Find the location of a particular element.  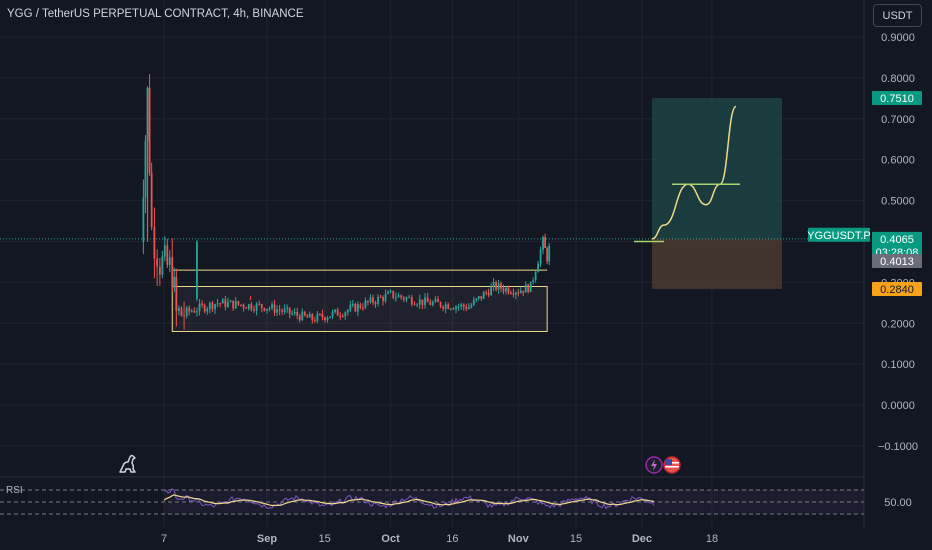

time-axis-label: Nov is located at coordinates (519, 539).